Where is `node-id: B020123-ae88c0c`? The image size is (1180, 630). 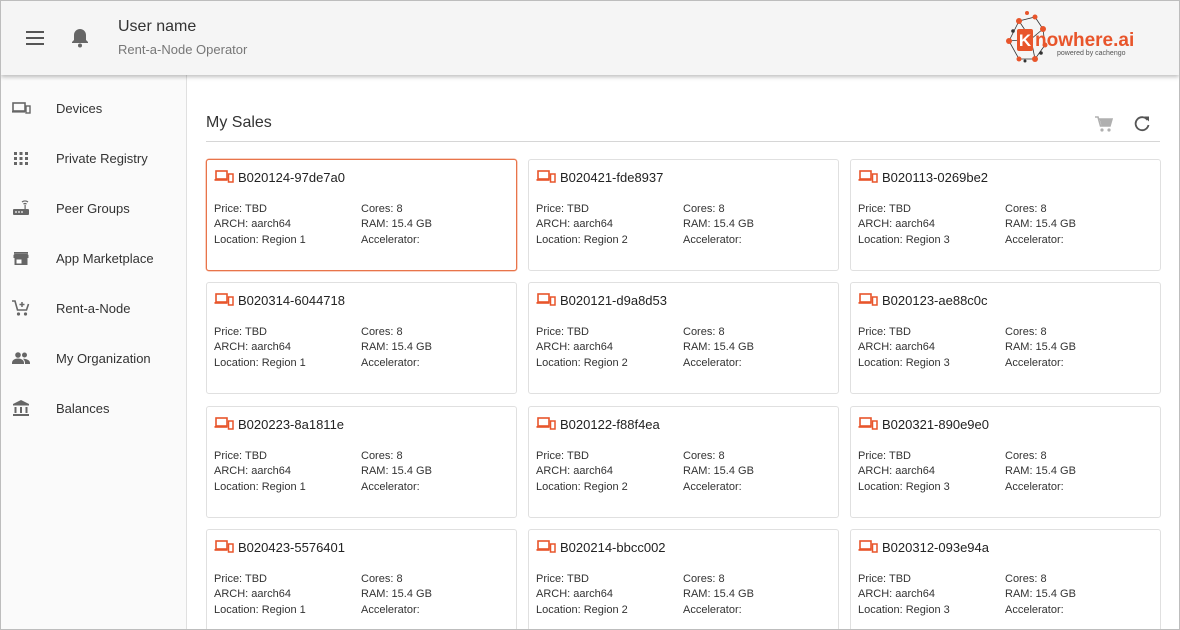
node-id: B020123-ae88c0c is located at coordinates (935, 300).